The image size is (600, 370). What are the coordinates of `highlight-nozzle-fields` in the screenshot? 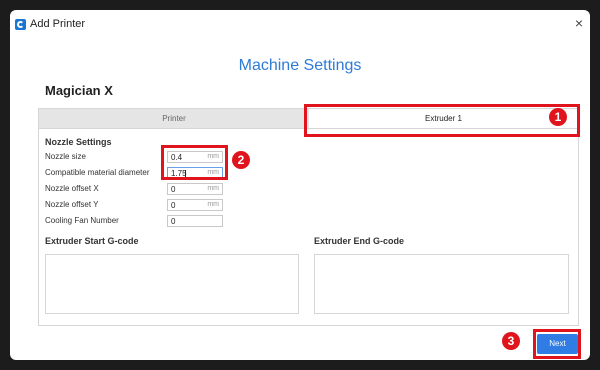 It's located at (194, 162).